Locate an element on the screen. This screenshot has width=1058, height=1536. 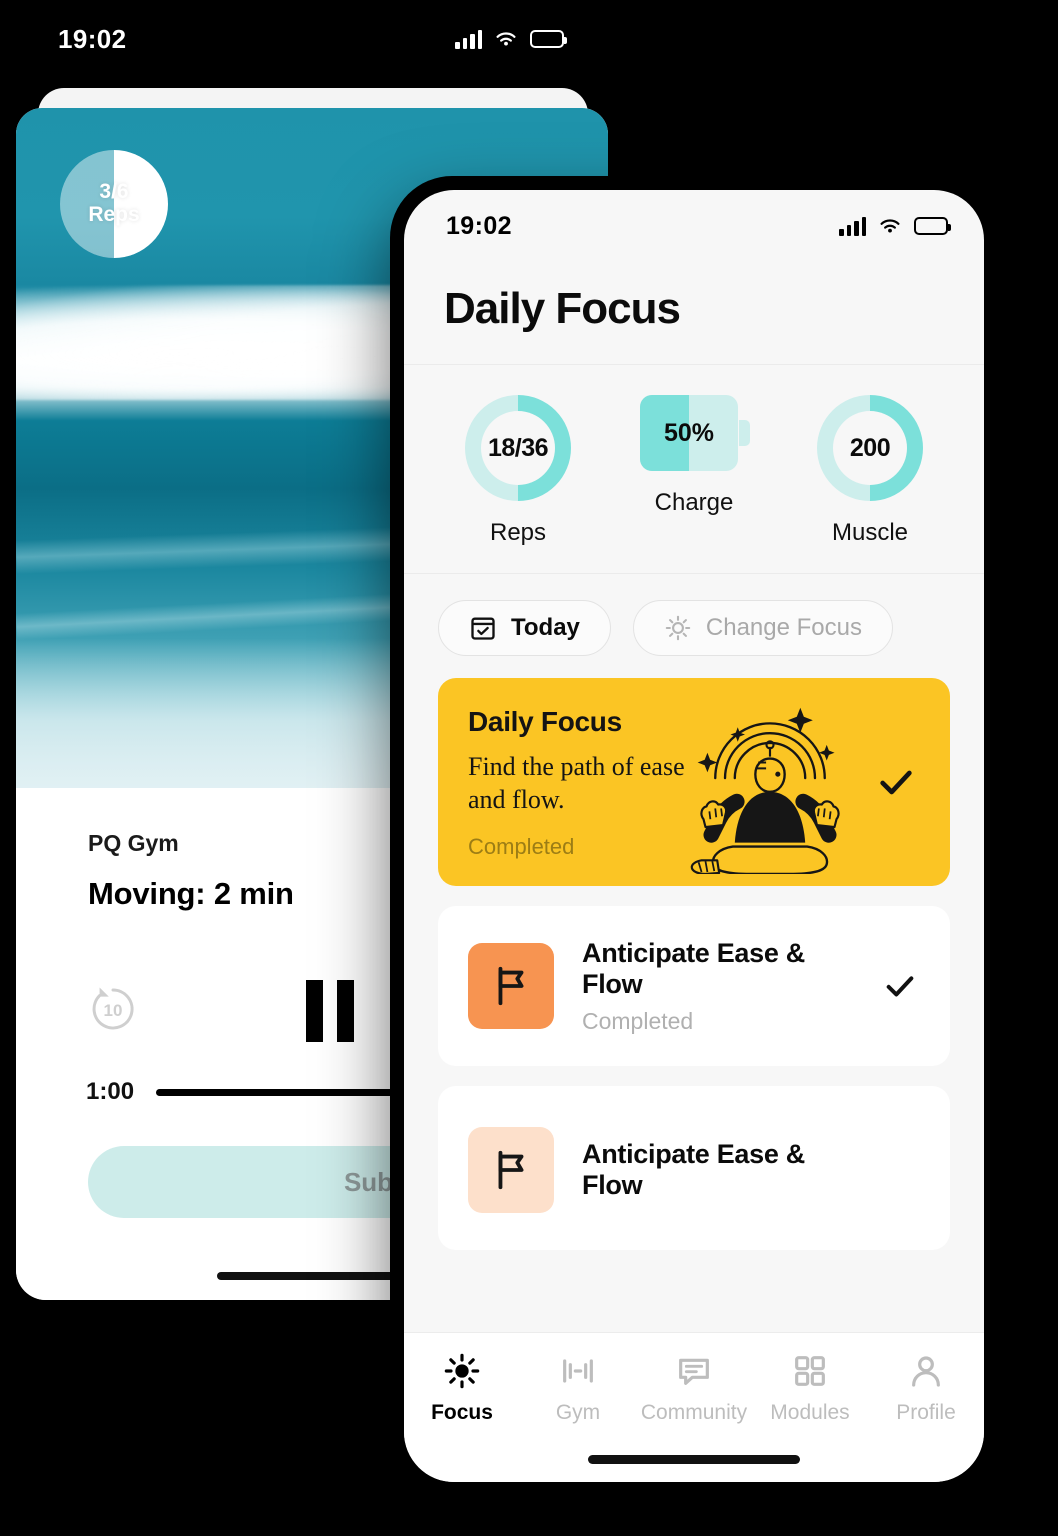
tab-gym-label: Gym is located at coordinates (578, 1412).